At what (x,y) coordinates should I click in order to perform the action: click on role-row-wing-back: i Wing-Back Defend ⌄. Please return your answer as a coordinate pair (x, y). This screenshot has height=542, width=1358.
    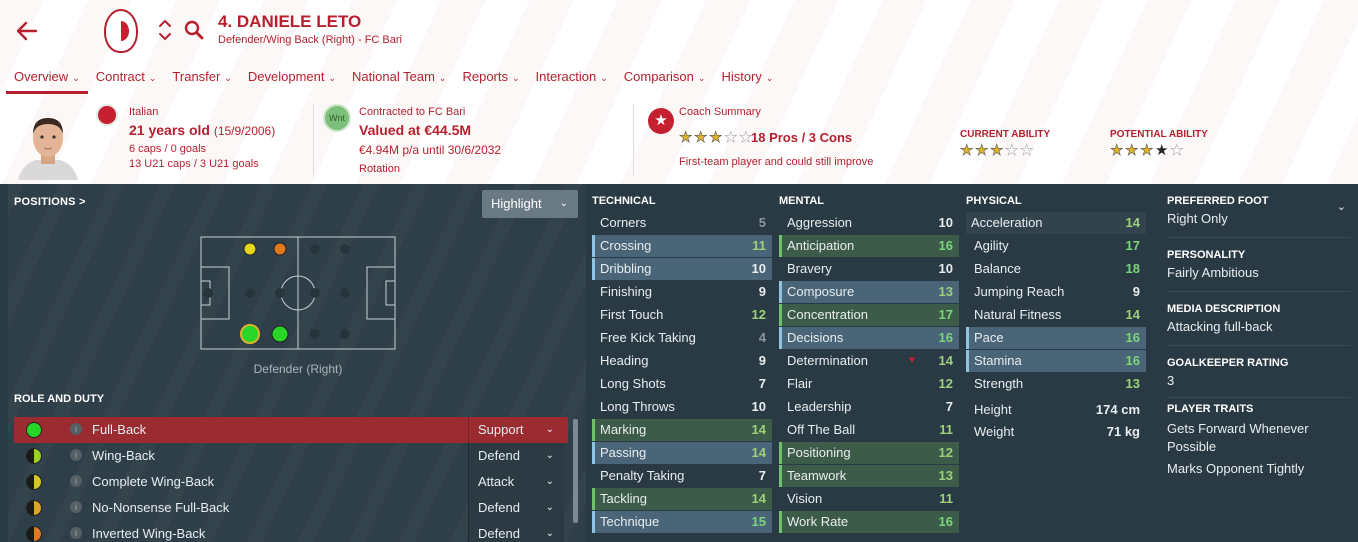
    Looking at the image, I should click on (291, 456).